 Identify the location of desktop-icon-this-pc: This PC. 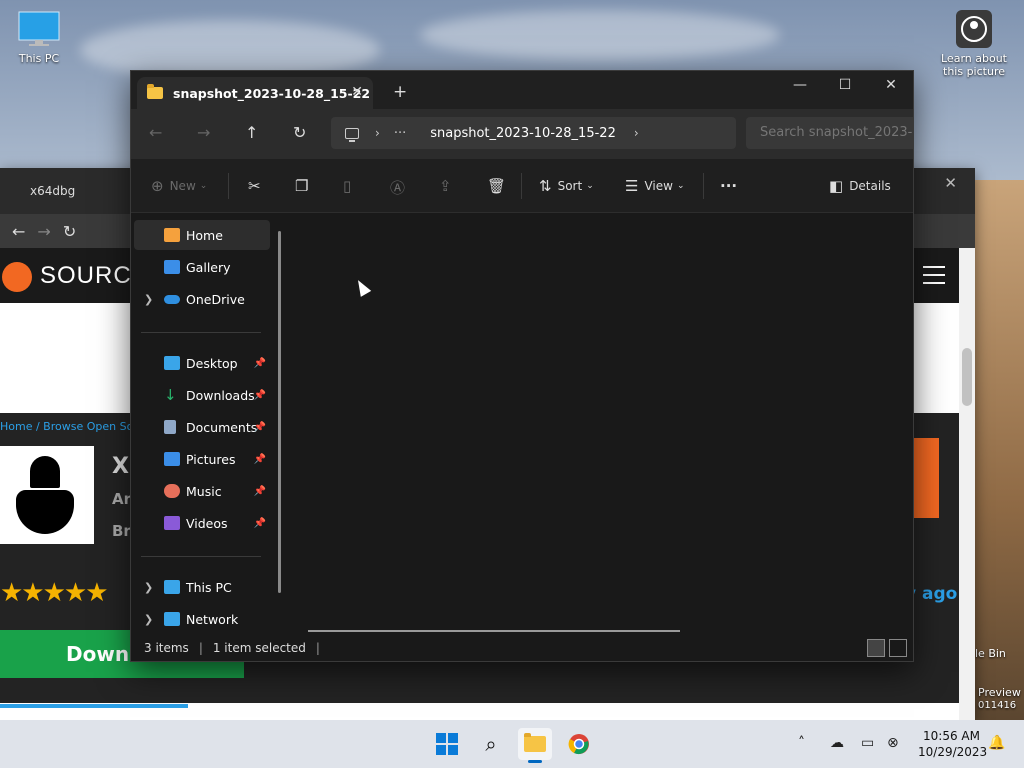
(39, 37).